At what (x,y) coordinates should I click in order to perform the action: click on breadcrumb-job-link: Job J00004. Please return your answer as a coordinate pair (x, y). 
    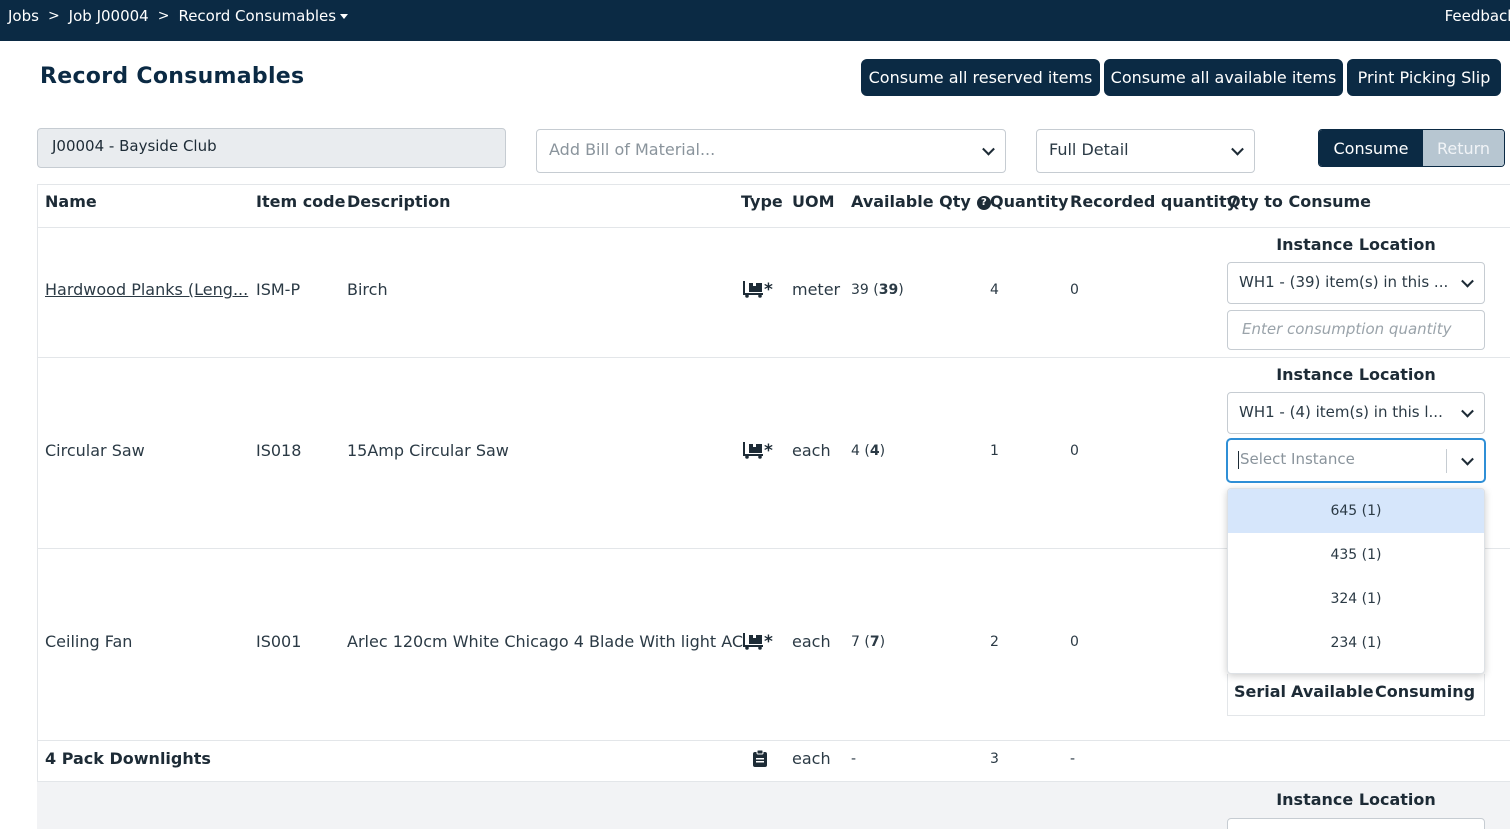
    Looking at the image, I should click on (109, 16).